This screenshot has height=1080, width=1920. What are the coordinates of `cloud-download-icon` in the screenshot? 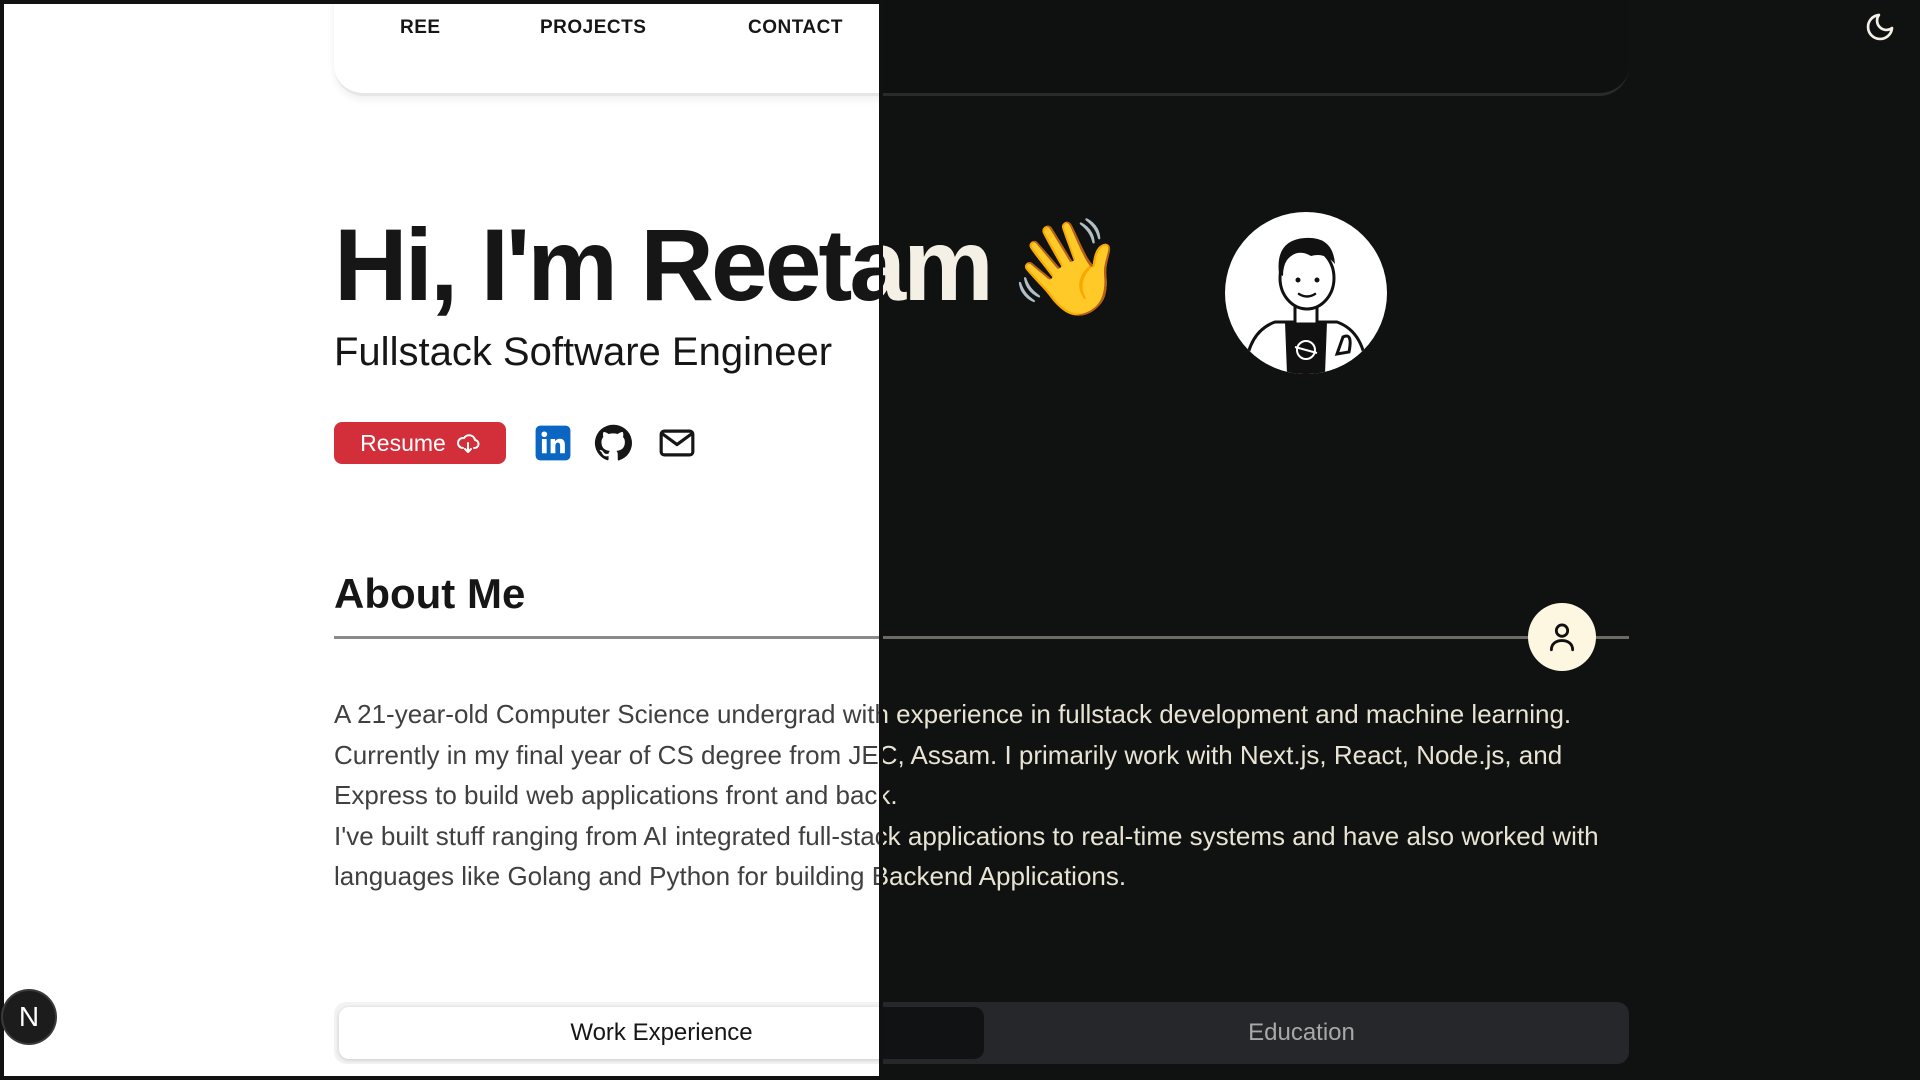 It's located at (468, 443).